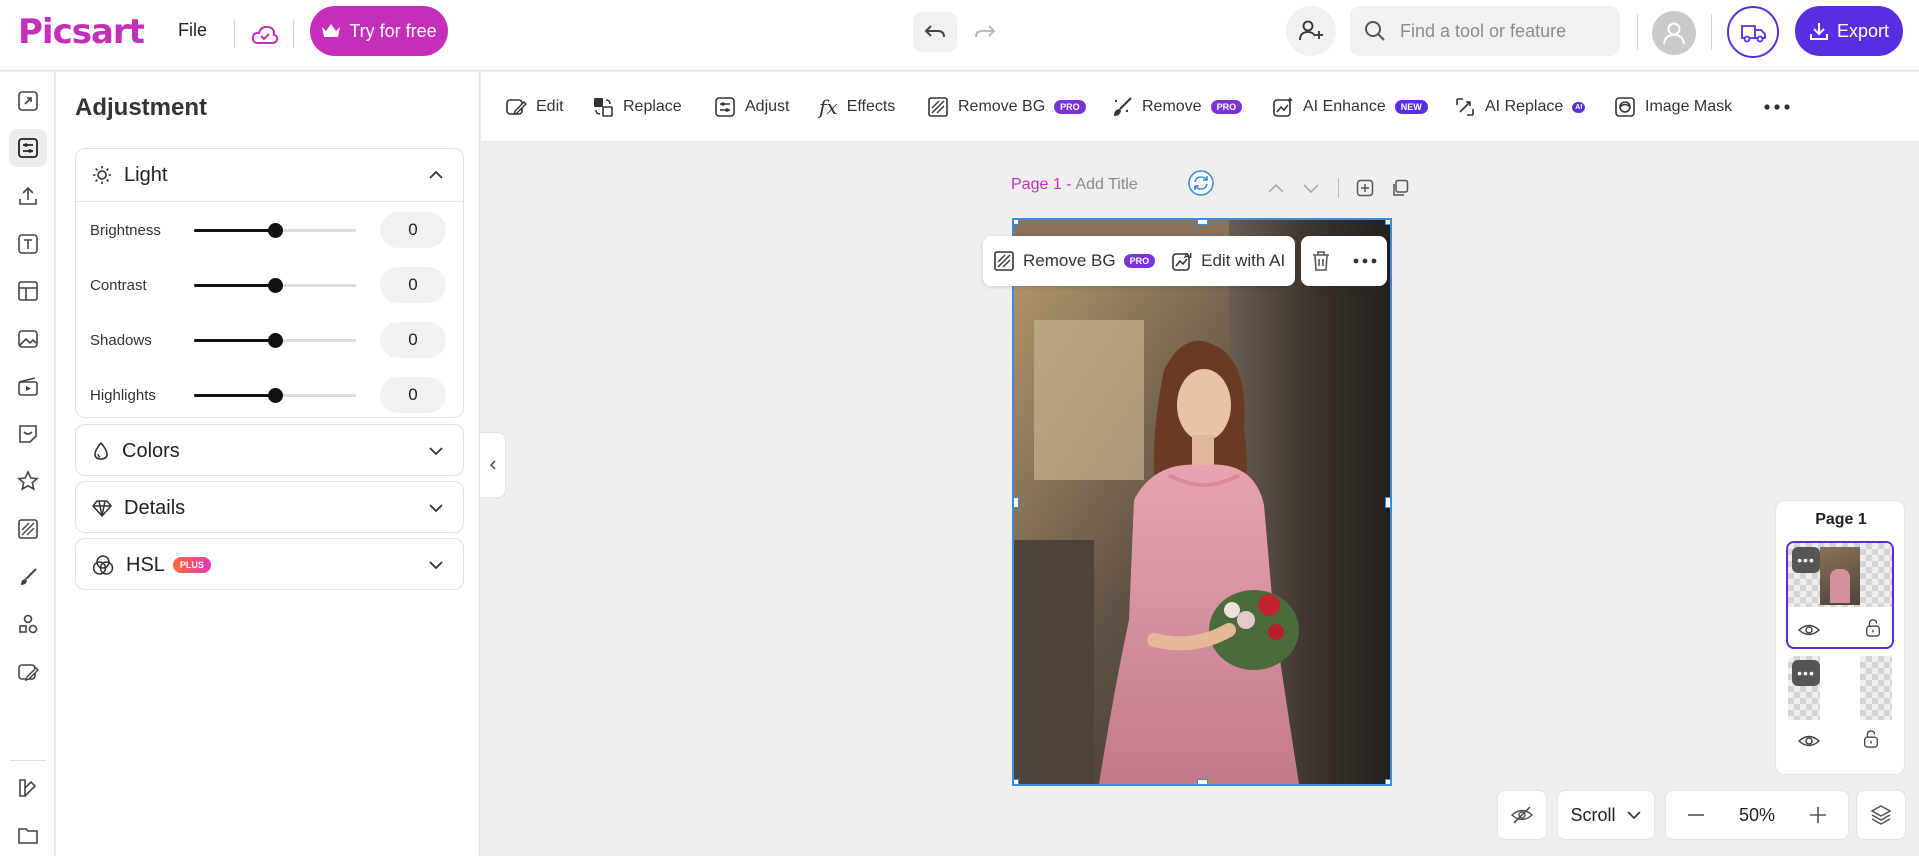 The image size is (1919, 856). Describe the element at coordinates (28, 577) in the screenshot. I see `brush-icon` at that location.